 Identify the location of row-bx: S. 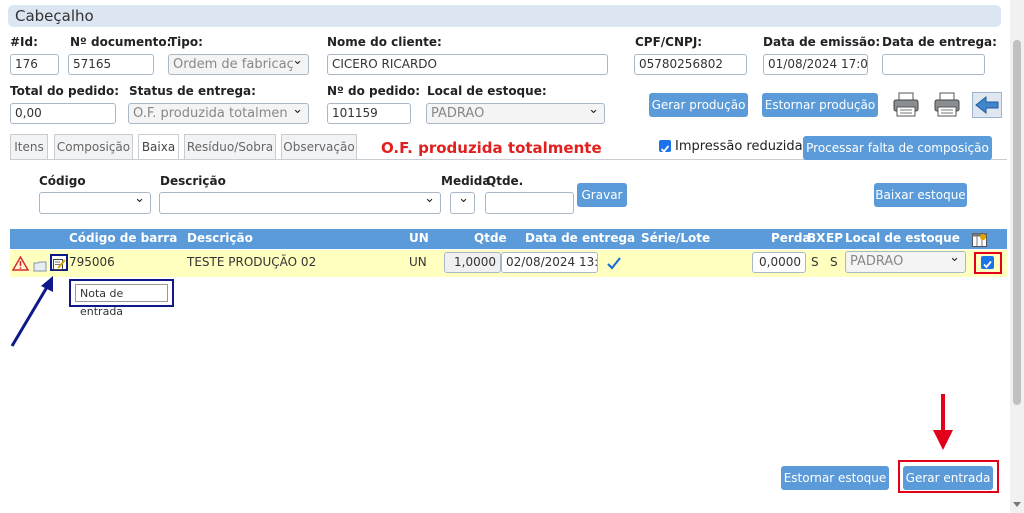
(815, 262).